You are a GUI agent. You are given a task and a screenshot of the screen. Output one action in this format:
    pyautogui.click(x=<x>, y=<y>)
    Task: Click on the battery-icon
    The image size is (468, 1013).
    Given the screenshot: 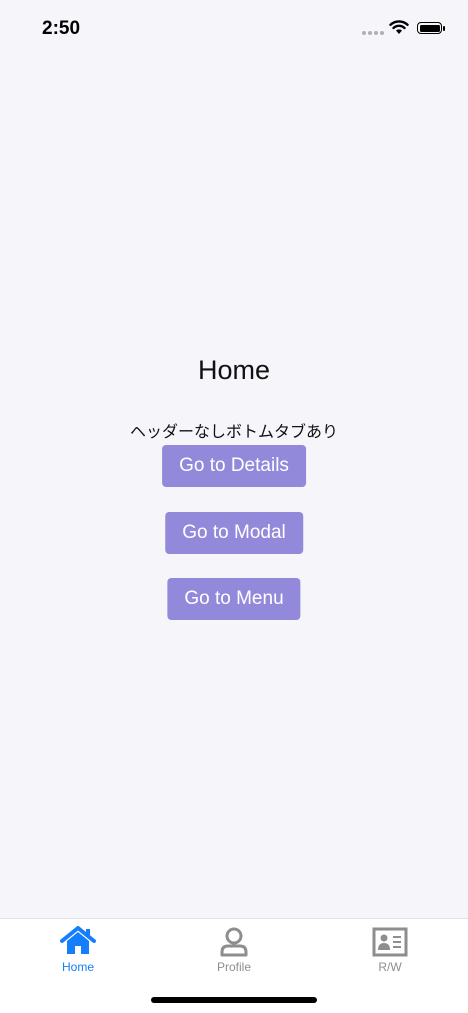 What is the action you would take?
    pyautogui.click(x=431, y=28)
    